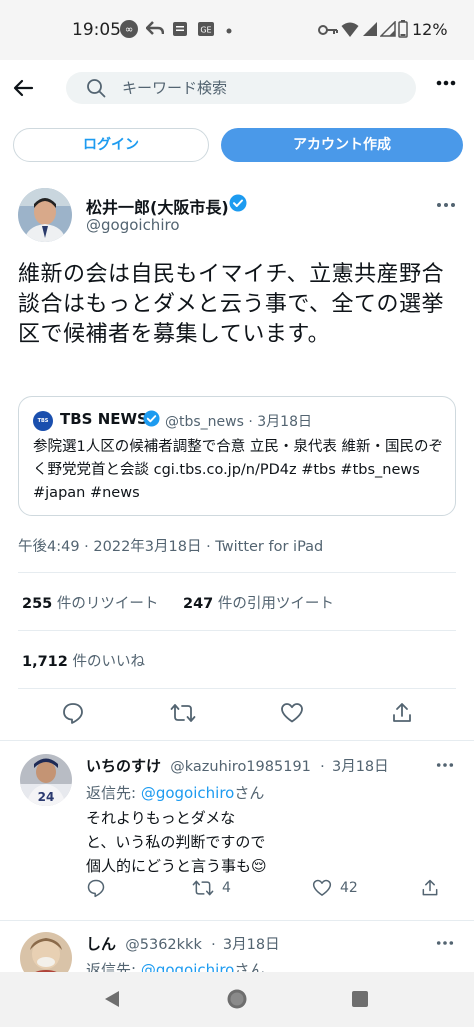  Describe the element at coordinates (262, 88) in the screenshot. I see `search-input` at that location.